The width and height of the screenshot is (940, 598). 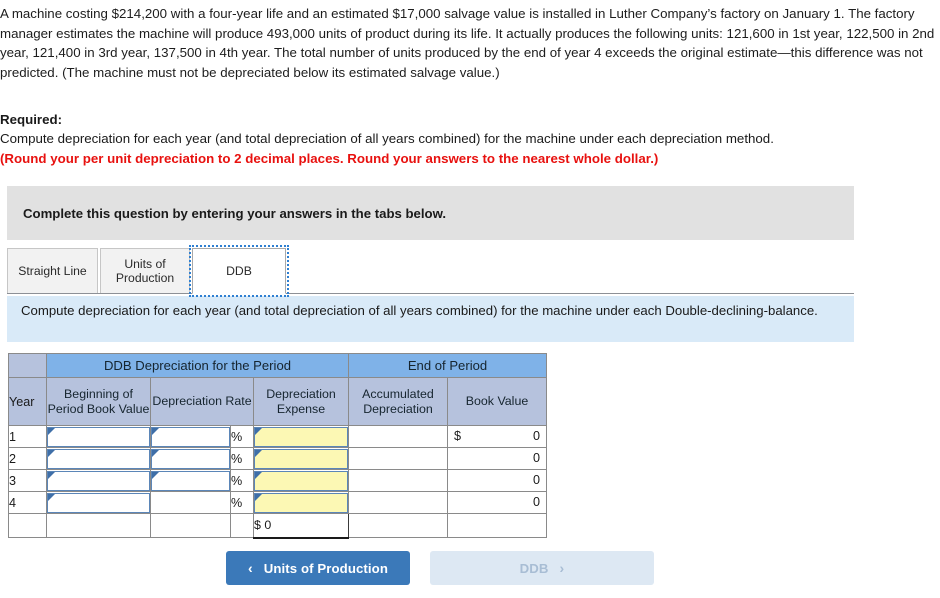 What do you see at coordinates (458, 436) in the screenshot?
I see `book-value-dollar-sign-1: $` at bounding box center [458, 436].